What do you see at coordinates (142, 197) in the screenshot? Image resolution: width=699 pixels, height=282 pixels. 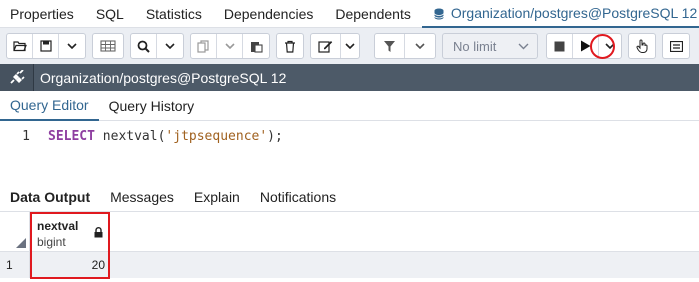 I see `tab-messages: Messages` at bounding box center [142, 197].